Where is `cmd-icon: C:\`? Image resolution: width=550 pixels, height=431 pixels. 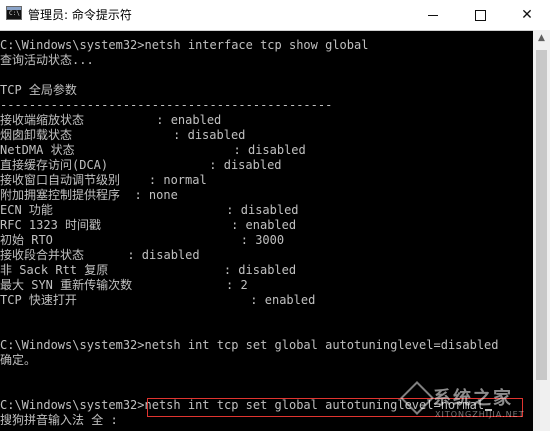
cmd-icon: C:\ is located at coordinates (14, 13).